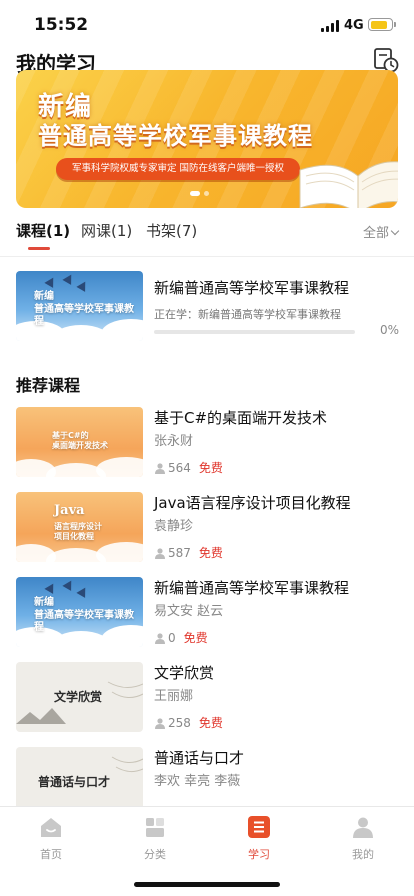 The width and height of the screenshot is (414, 896). What do you see at coordinates (80, 445) in the screenshot?
I see `cover-text-2: 桌面端开发技术` at bounding box center [80, 445].